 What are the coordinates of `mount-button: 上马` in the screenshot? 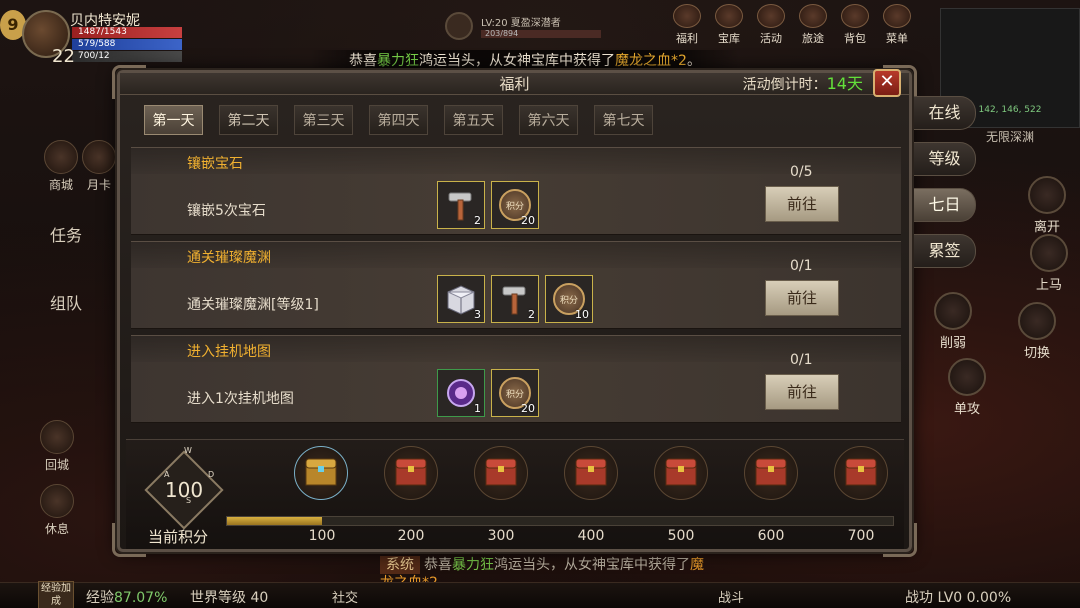 It's located at (1049, 263).